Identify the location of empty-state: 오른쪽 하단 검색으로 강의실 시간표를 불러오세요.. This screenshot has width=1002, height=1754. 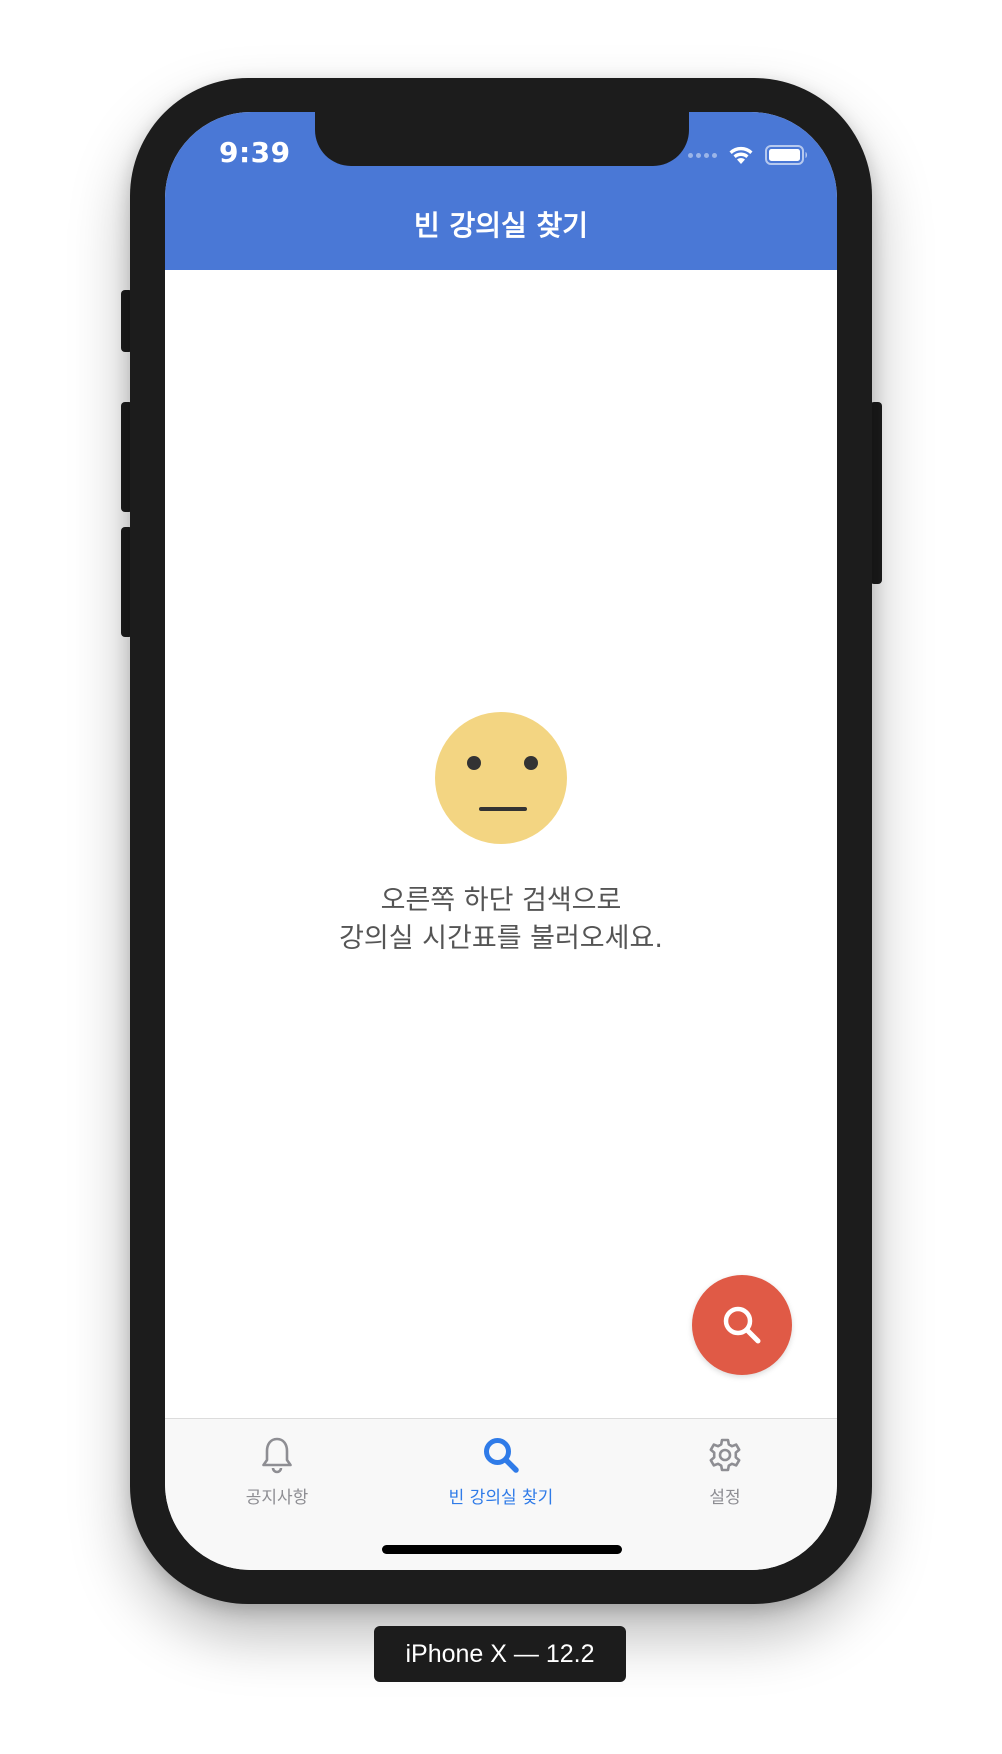
(501, 835).